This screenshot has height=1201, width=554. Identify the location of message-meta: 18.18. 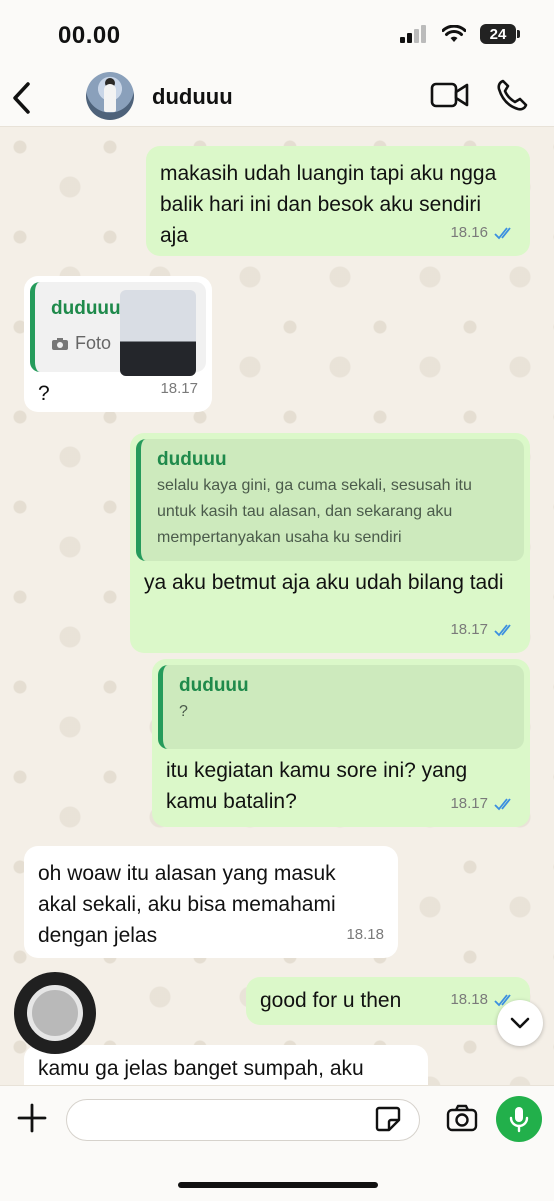
(365, 934).